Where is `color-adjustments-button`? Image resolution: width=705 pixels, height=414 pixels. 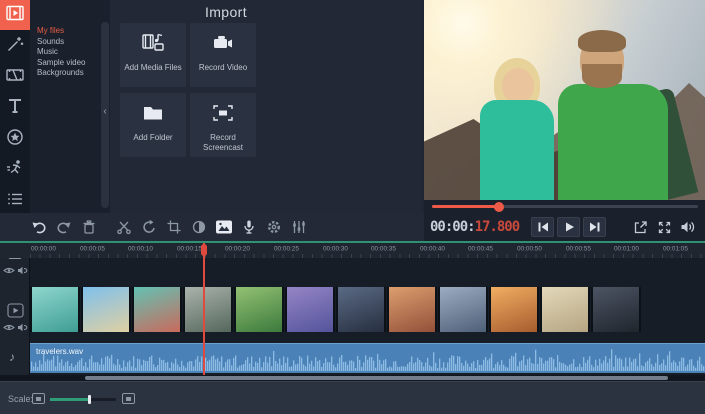
color-adjustments-button is located at coordinates (199, 227).